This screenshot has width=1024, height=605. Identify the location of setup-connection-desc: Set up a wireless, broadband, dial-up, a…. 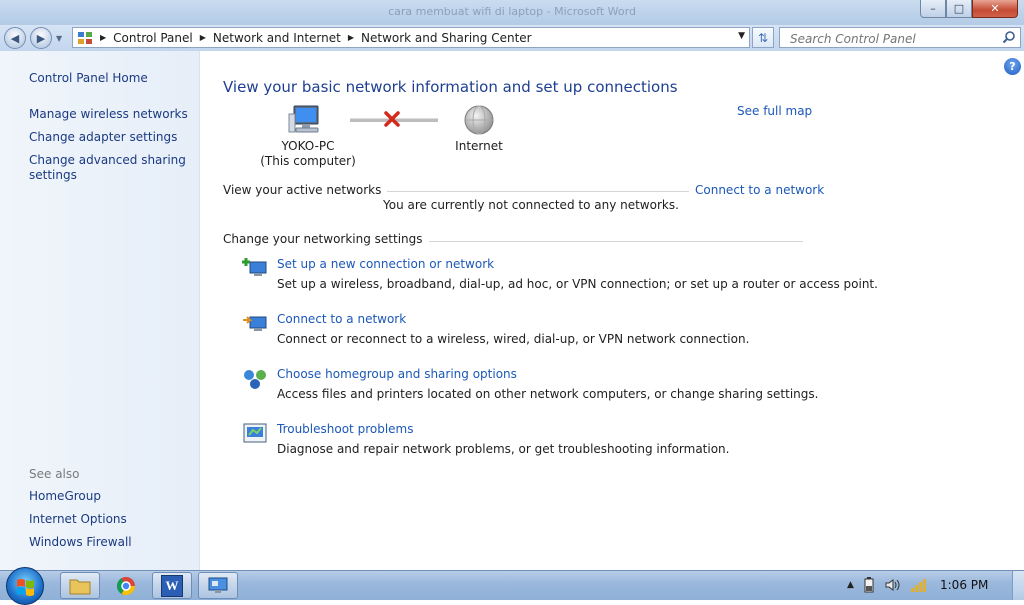
(577, 284).